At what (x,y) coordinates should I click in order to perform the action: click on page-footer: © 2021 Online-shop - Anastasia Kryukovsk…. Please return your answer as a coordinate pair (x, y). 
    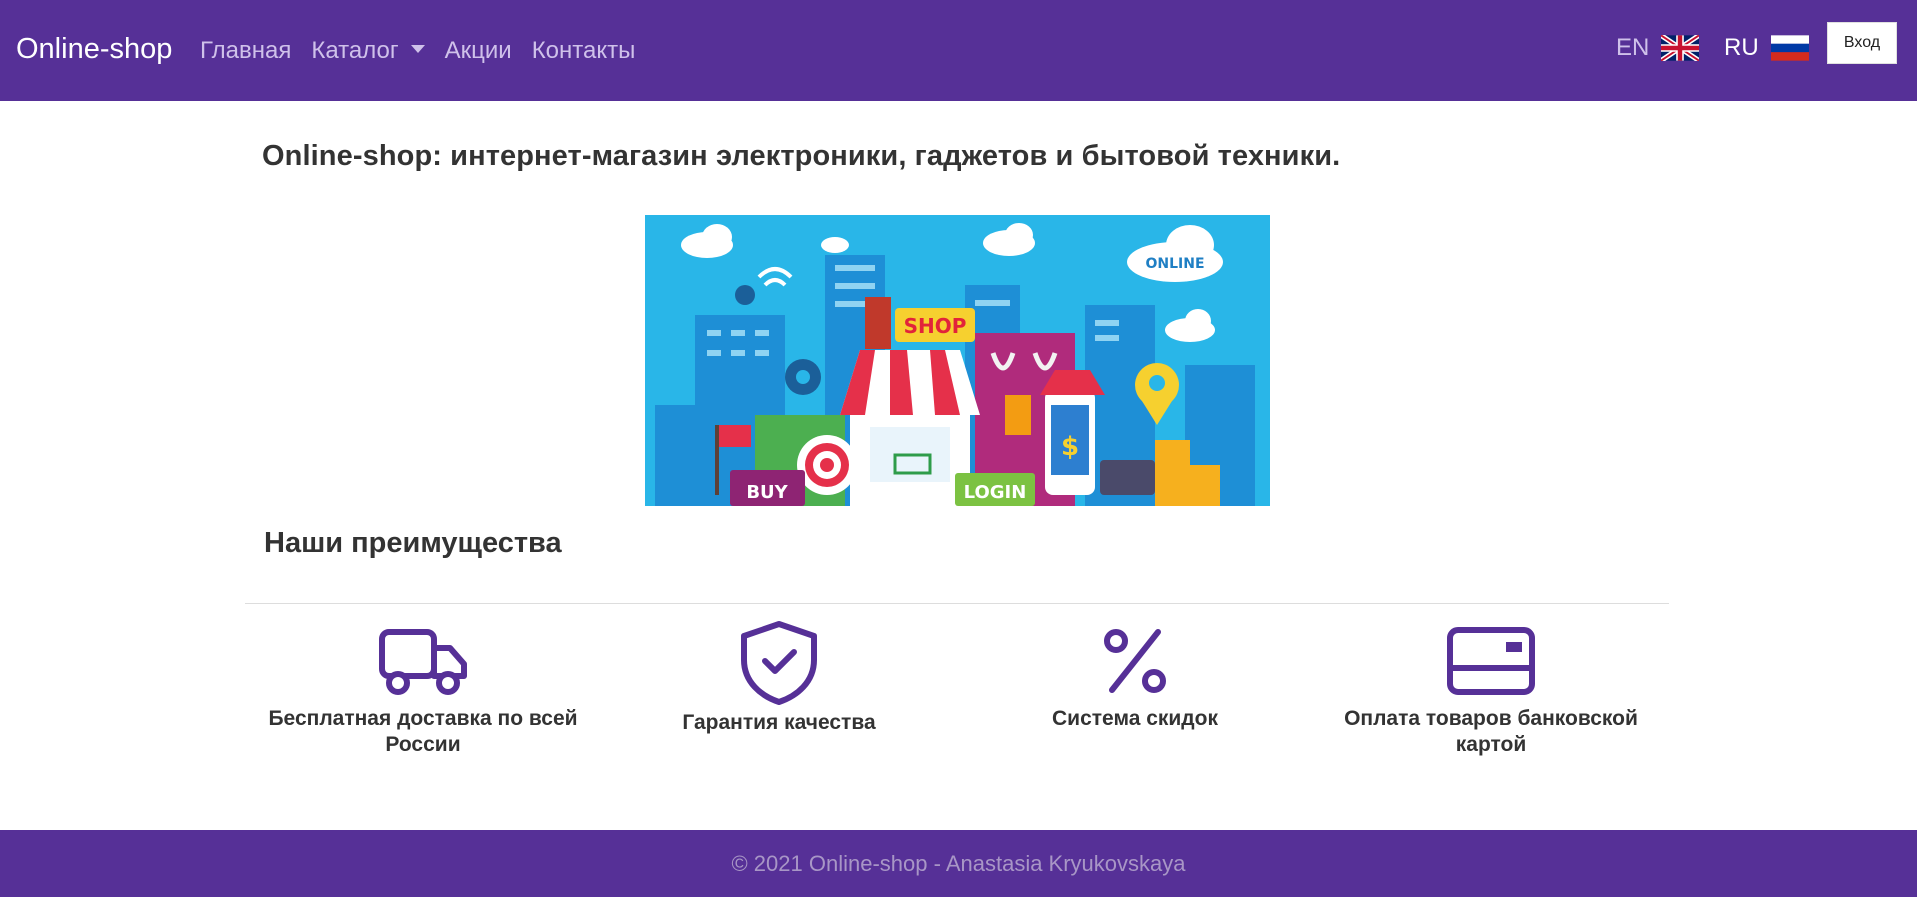
    Looking at the image, I should click on (958, 863).